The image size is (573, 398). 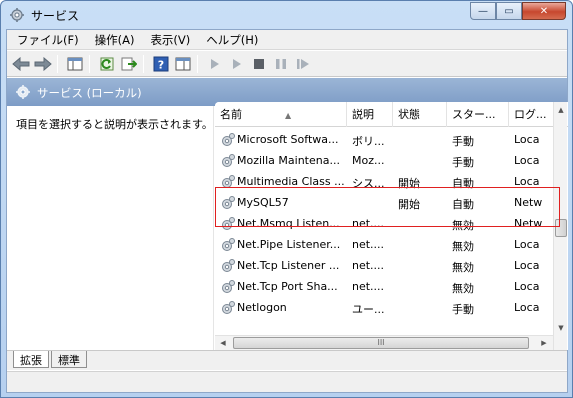 What do you see at coordinates (561, 328) in the screenshot?
I see `scroll-down-icon: ▼` at bounding box center [561, 328].